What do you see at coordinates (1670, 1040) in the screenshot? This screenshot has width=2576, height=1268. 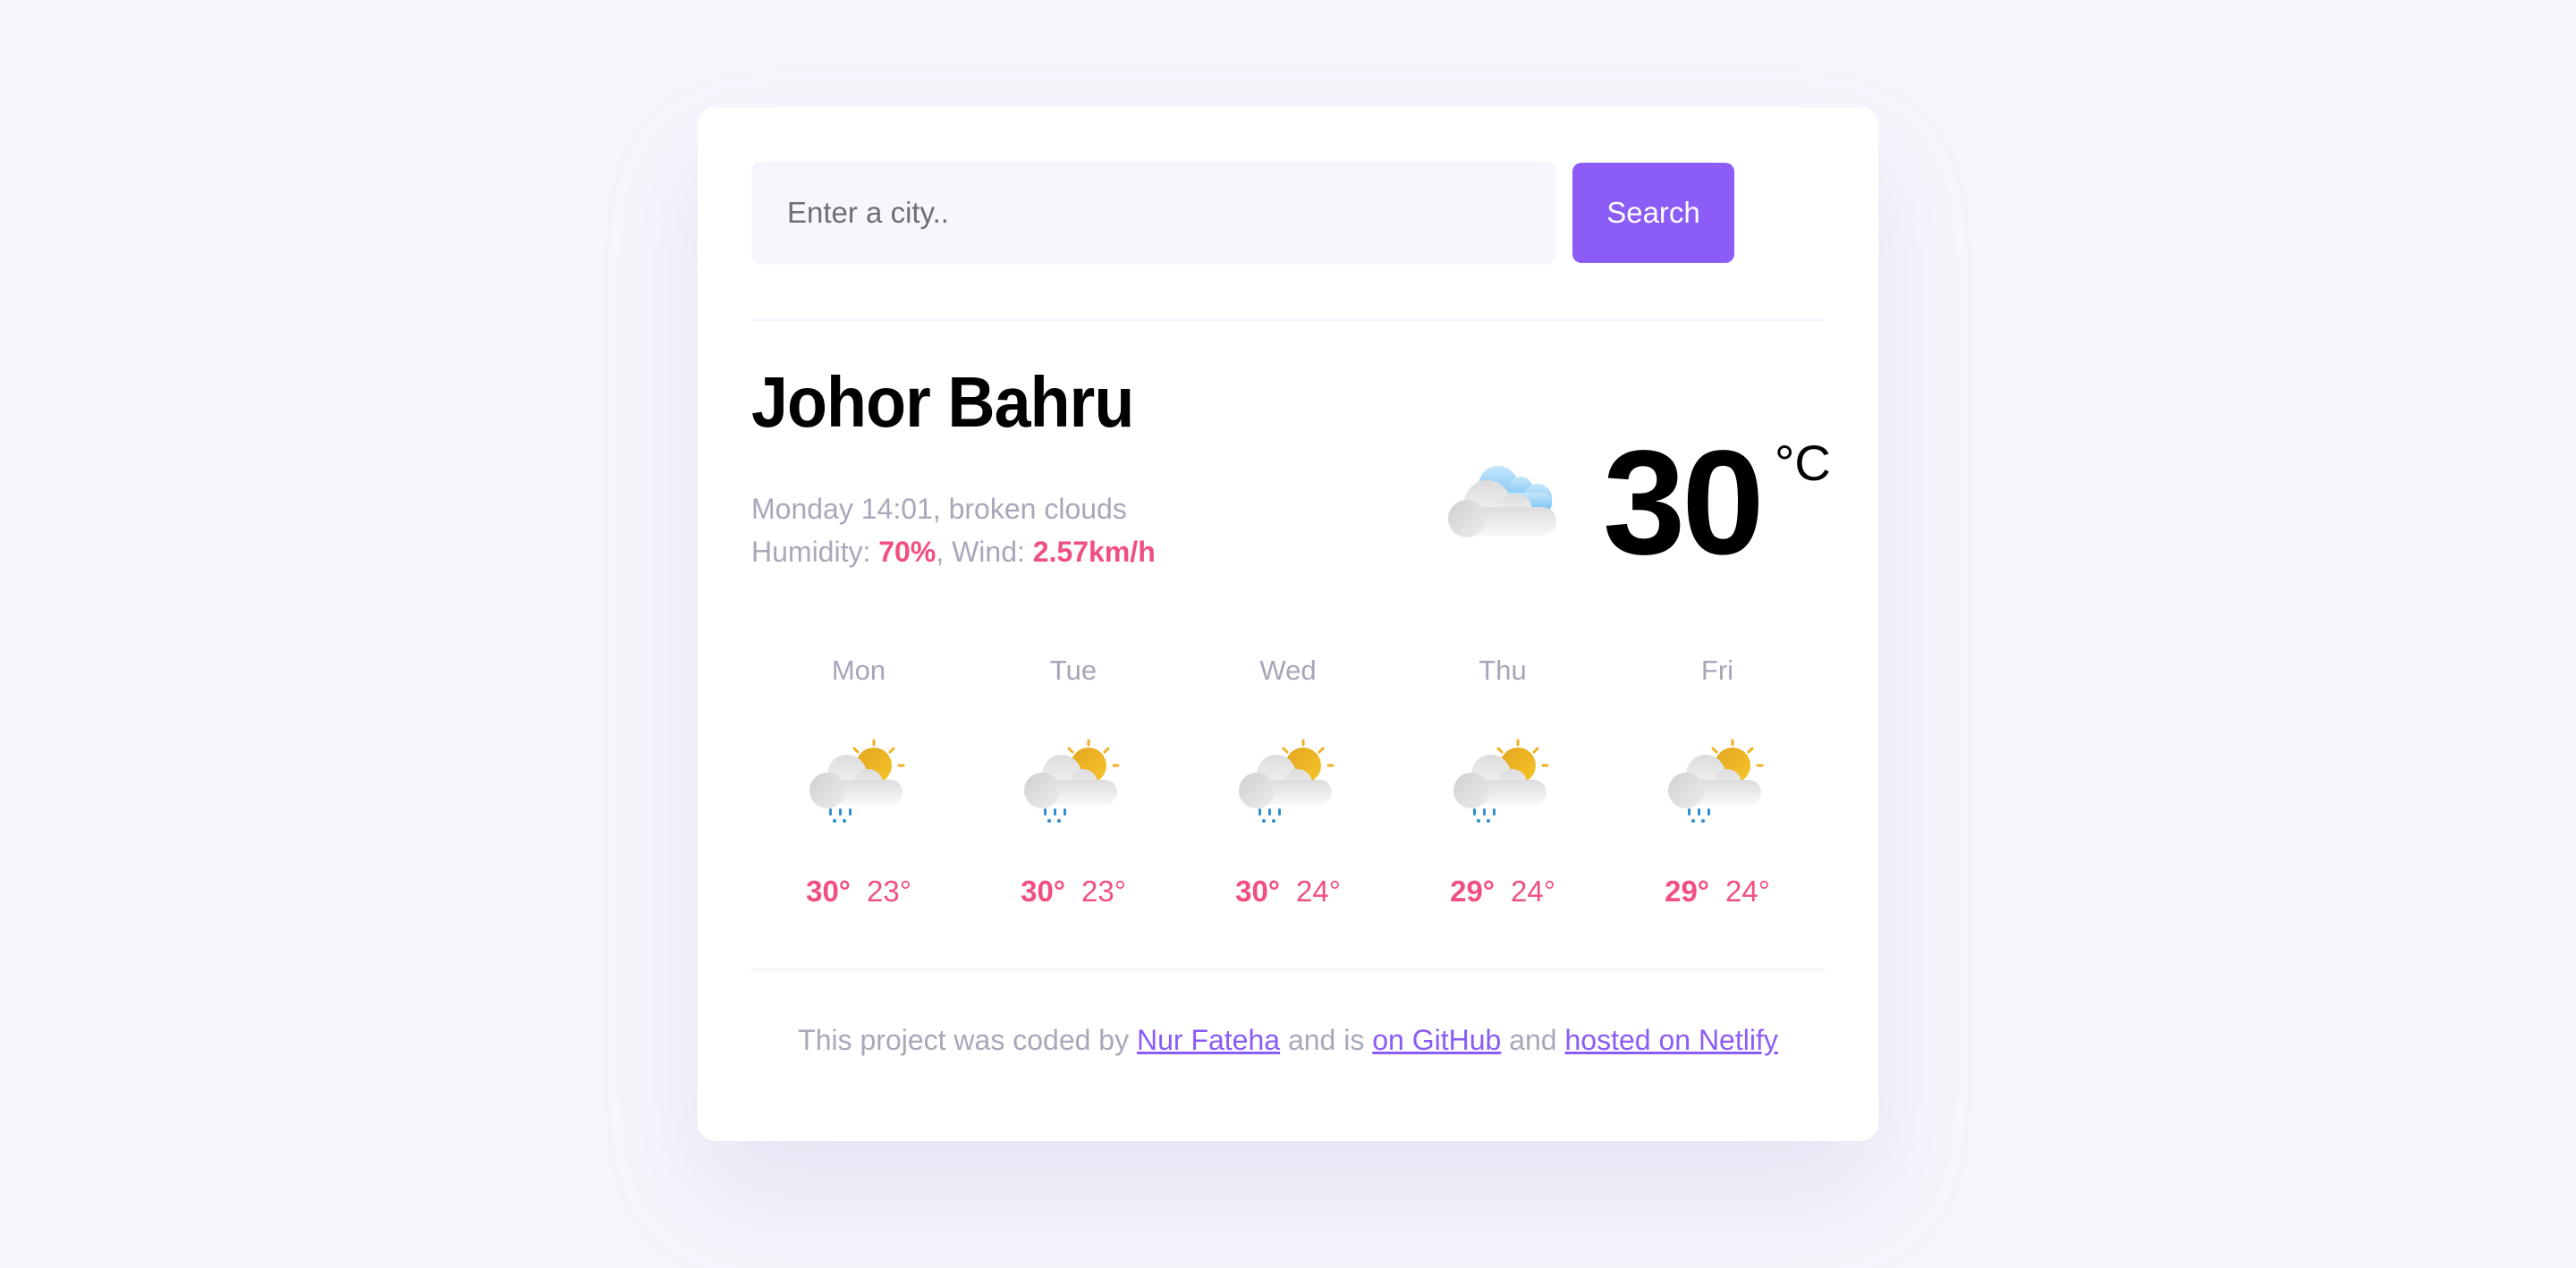 I see `netlify-link: hosted on Netlify` at bounding box center [1670, 1040].